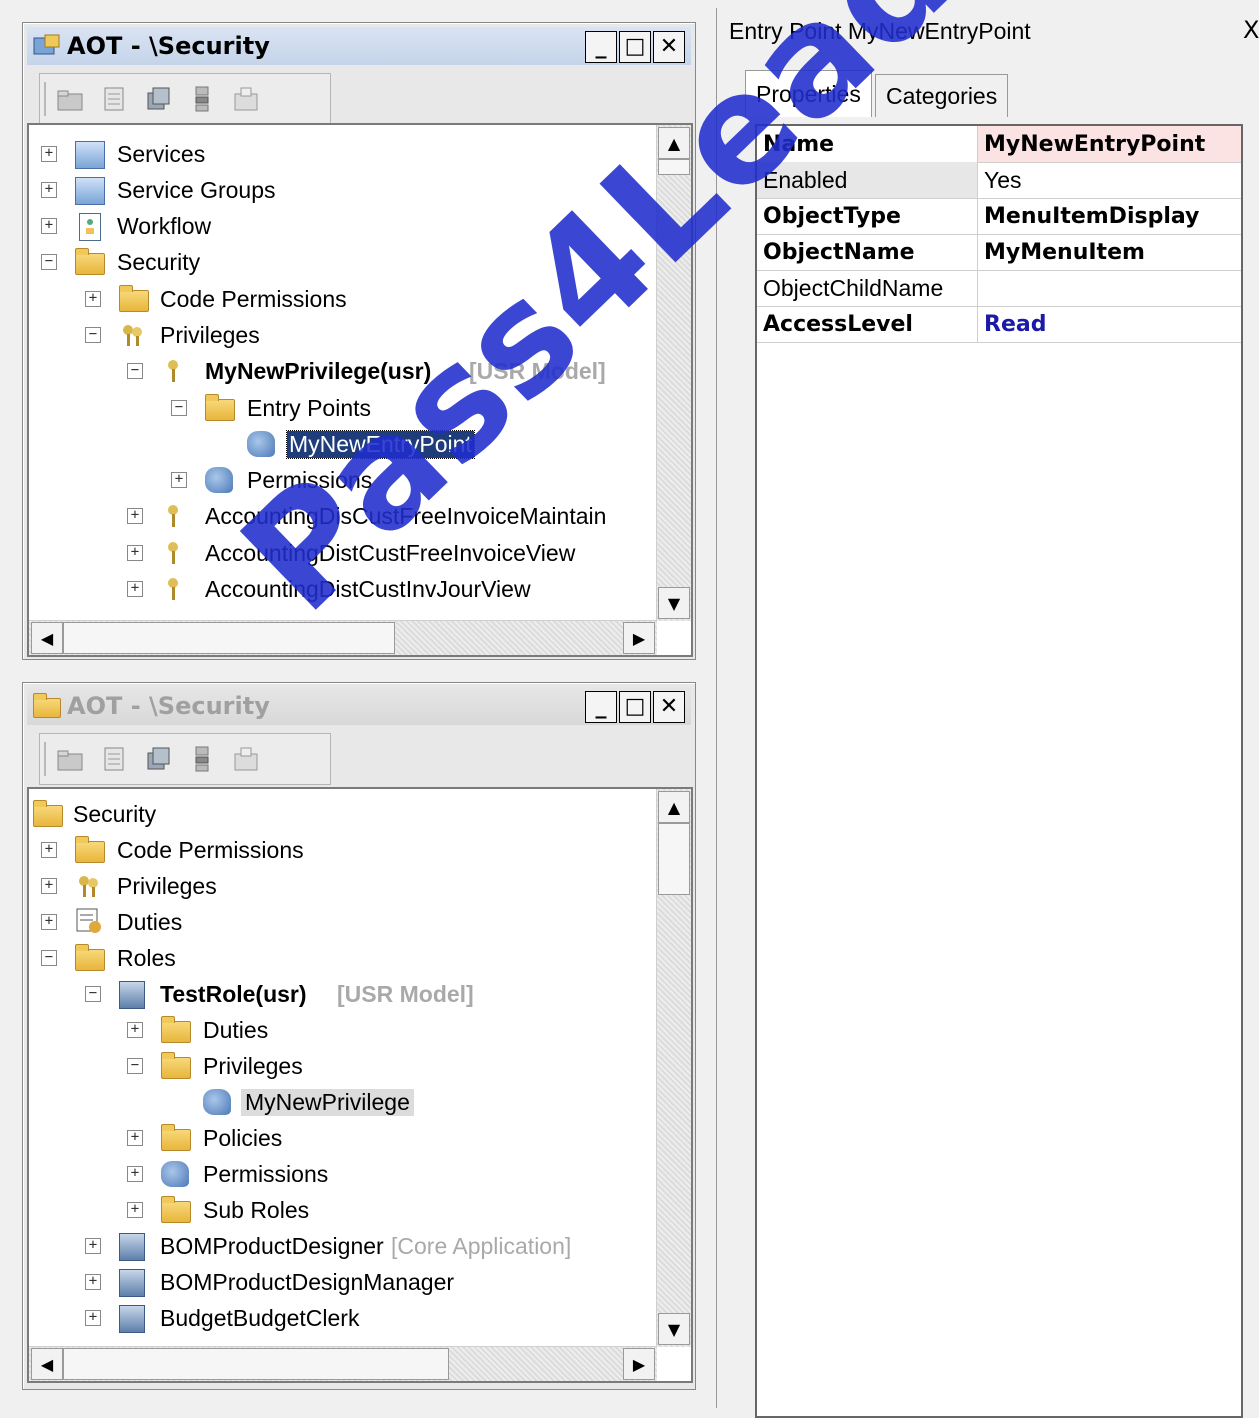  Describe the element at coordinates (202, 759) in the screenshot. I see `compile-icon` at that location.